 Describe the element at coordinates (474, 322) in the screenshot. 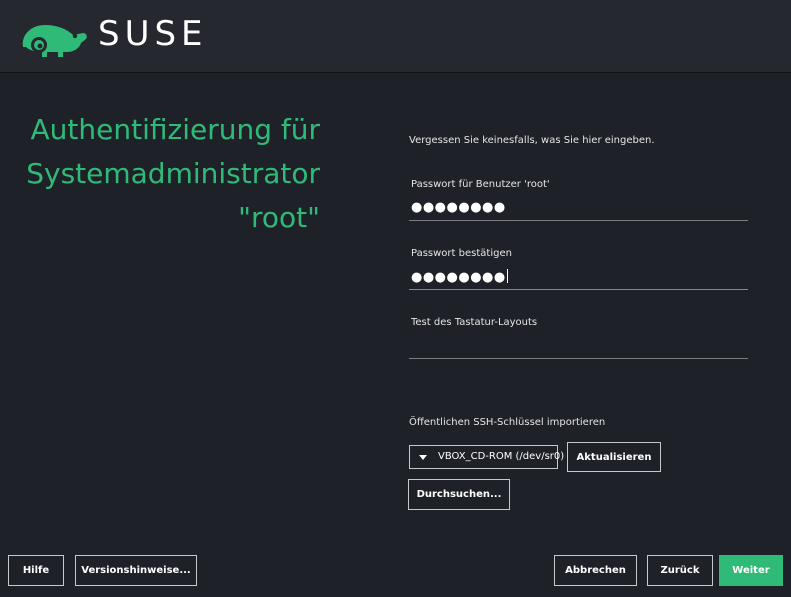

I see `keyboard-test-label: Test des Tastatur-Layouts` at that location.